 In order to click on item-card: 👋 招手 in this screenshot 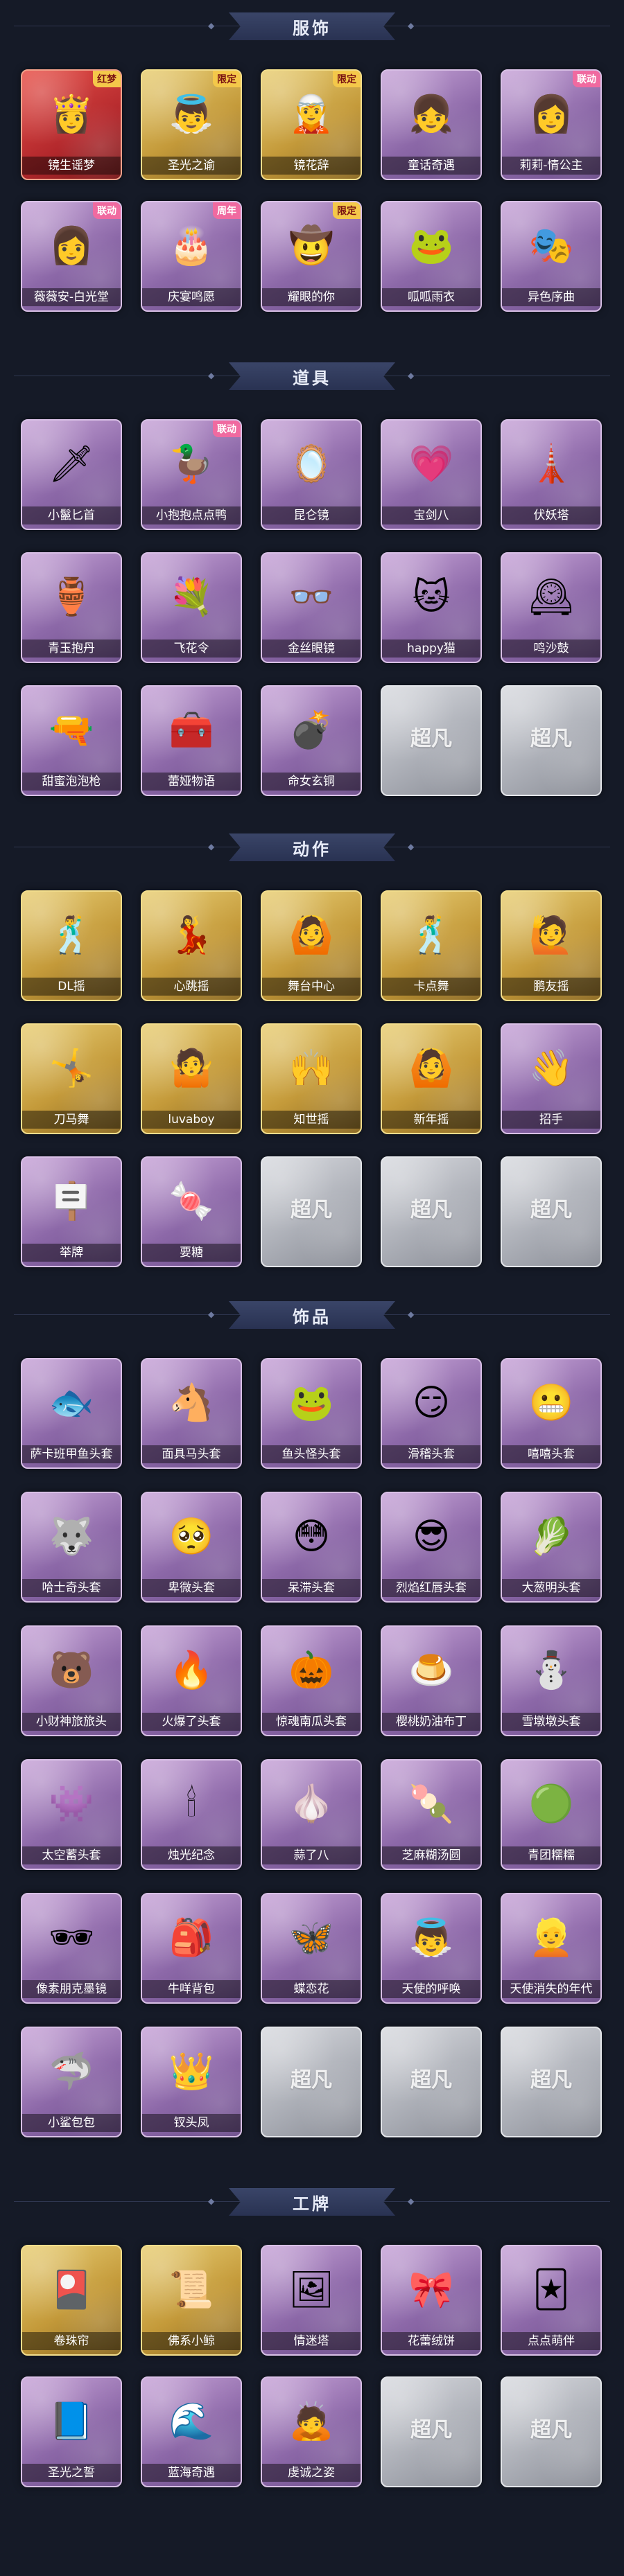, I will do `click(551, 1078)`.